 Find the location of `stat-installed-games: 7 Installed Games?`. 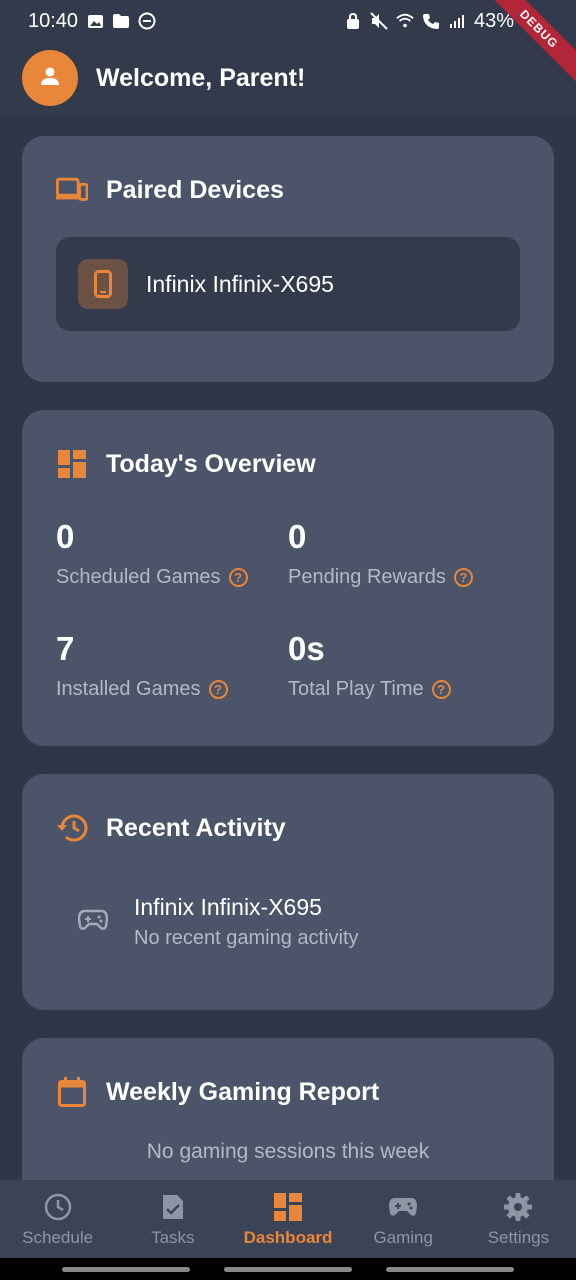

stat-installed-games: 7 Installed Games? is located at coordinates (142, 665).